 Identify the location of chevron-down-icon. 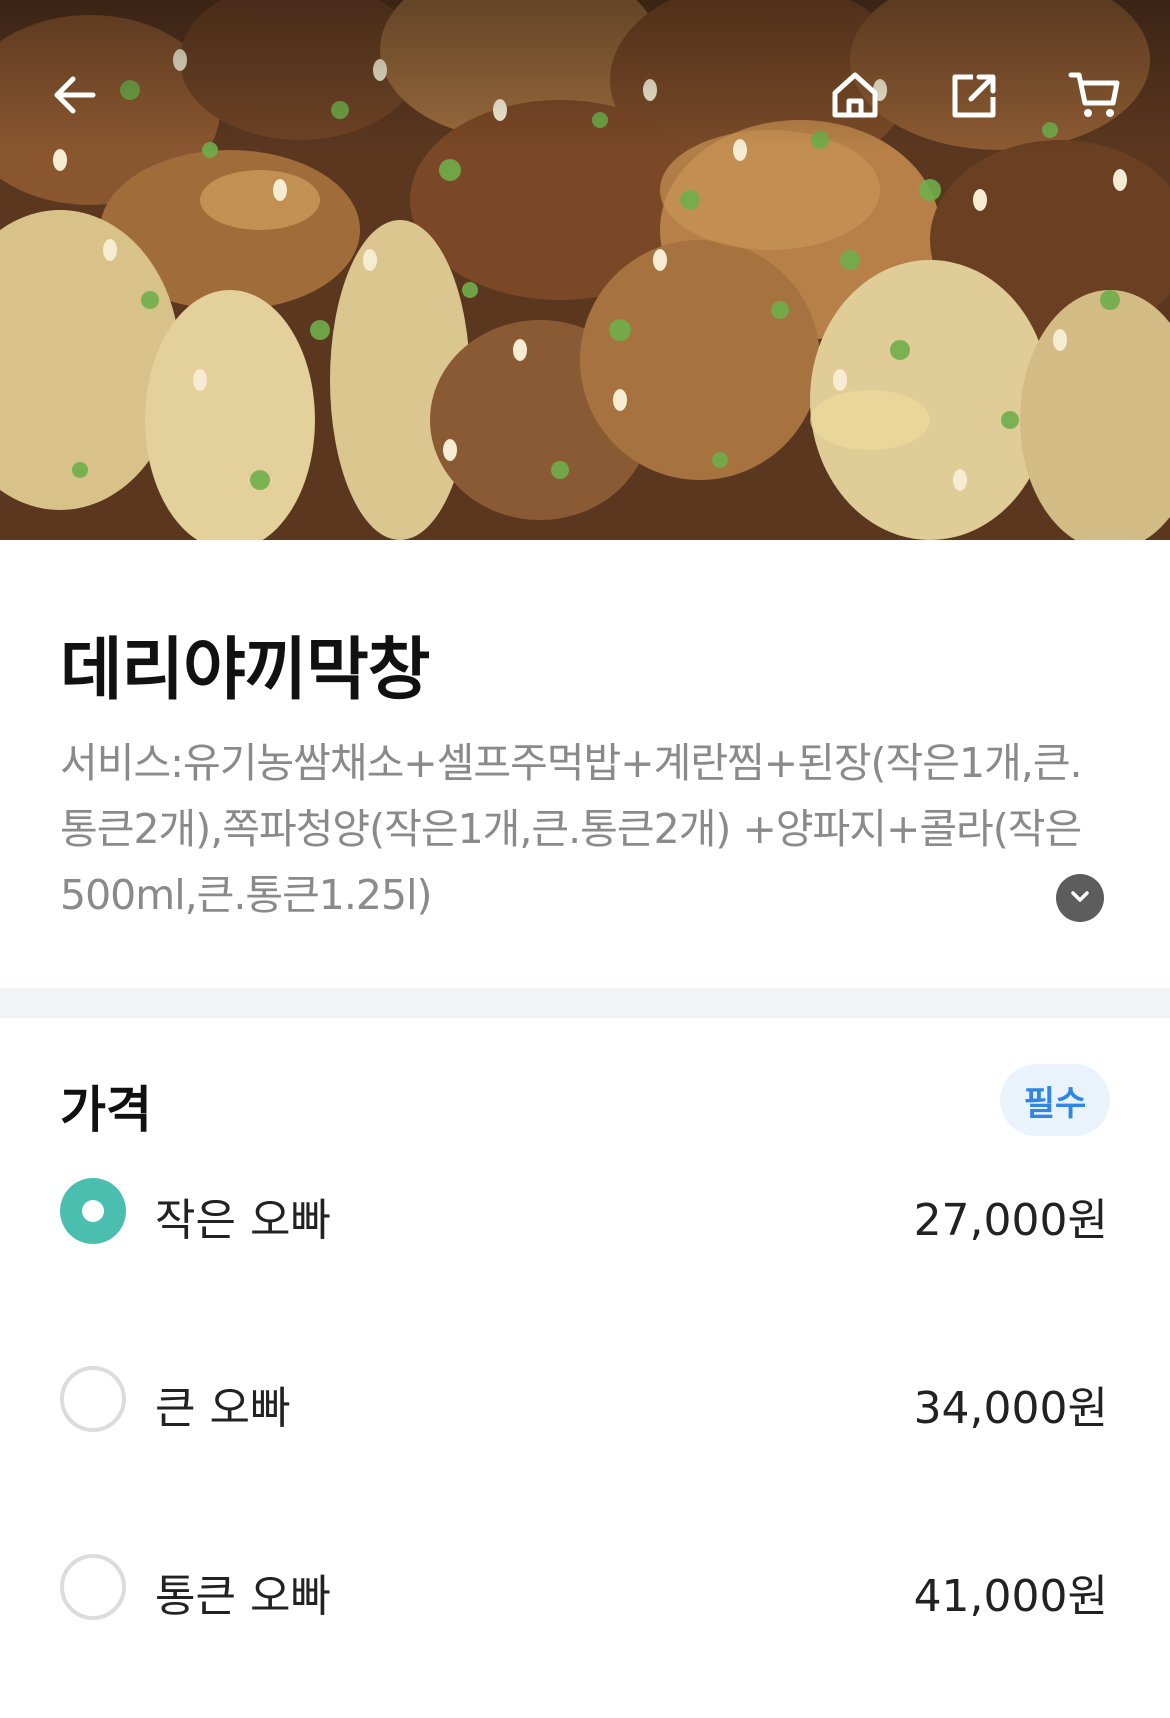
(1080, 898).